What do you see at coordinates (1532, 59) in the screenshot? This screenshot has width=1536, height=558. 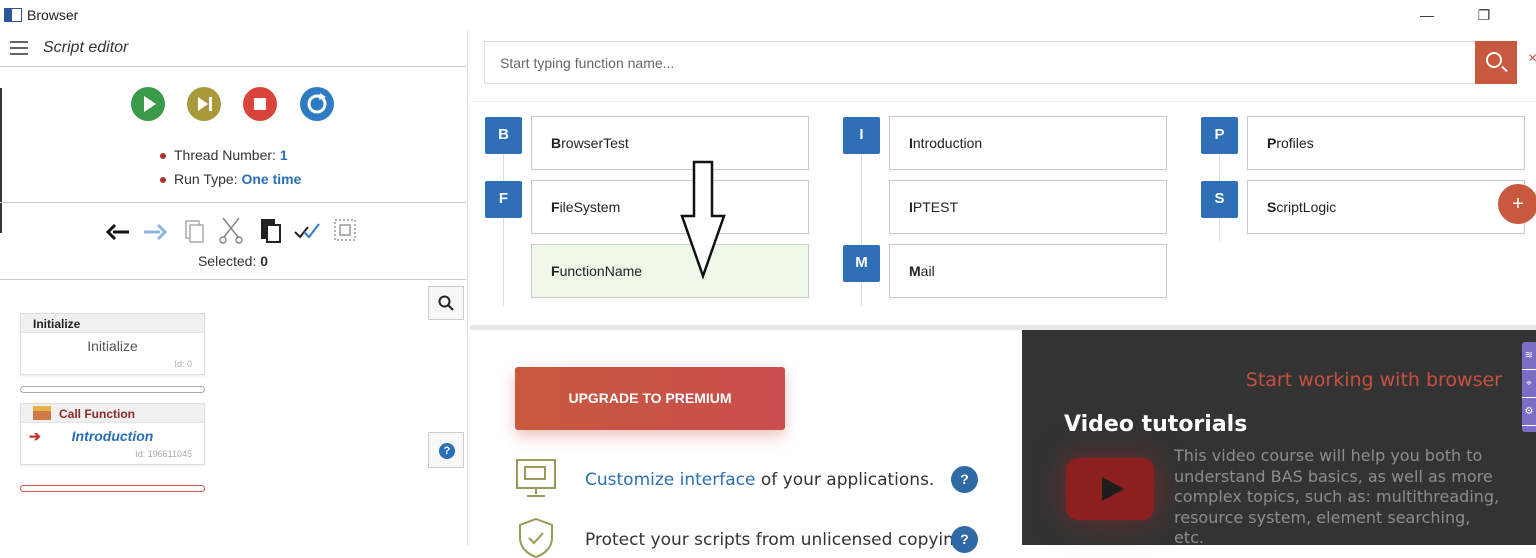 I see `close-icon: ×` at bounding box center [1532, 59].